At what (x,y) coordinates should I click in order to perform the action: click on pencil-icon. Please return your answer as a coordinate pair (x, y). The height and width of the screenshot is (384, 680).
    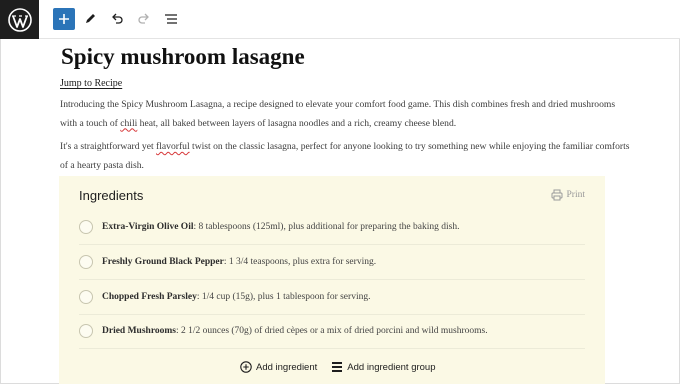
    Looking at the image, I should click on (90, 18).